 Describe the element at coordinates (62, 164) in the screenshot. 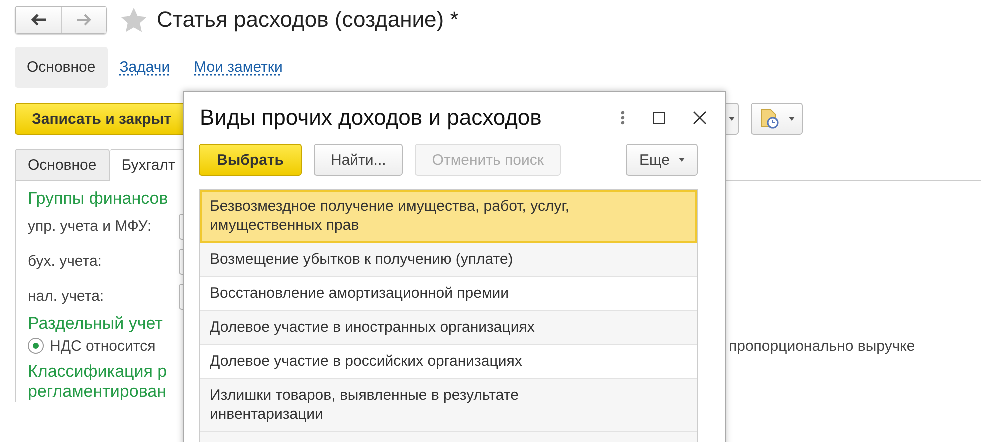

I see `tab: Основное` at that location.